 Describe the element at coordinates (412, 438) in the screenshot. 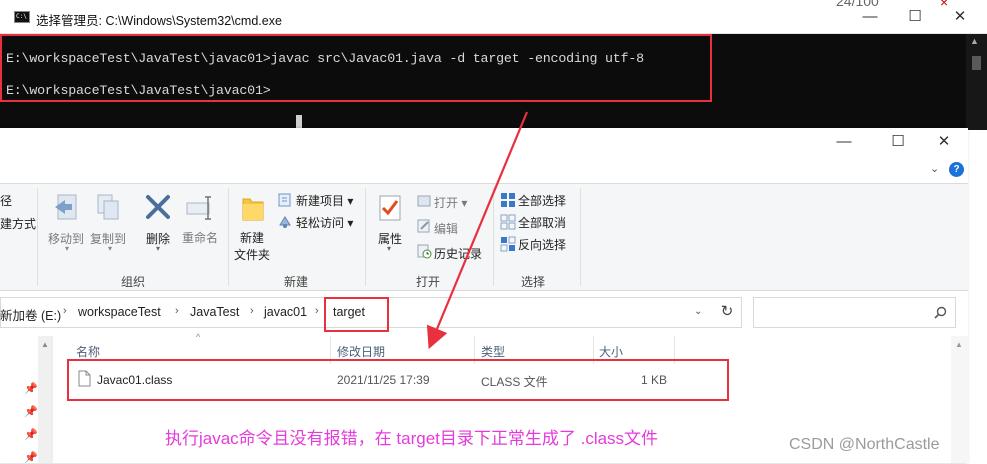

I see `annotation-caption: 执行javac命令且没有报错，在 target目录下正常生成了 .class文件` at that location.